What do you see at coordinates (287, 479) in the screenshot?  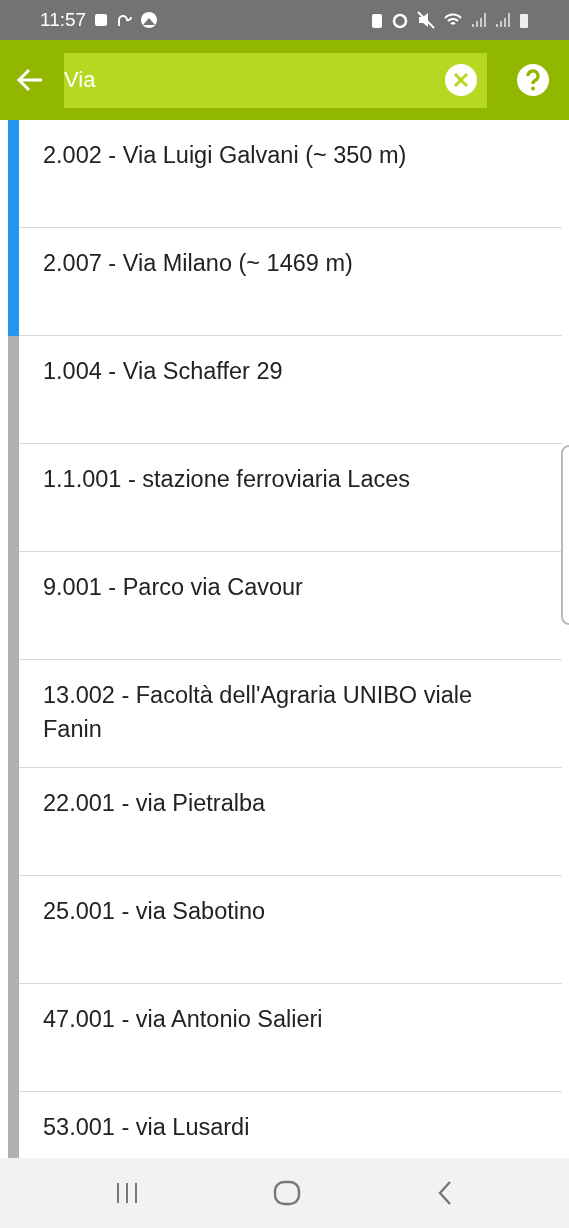 I see `result-item: 1.1.001 - stazione ferroviaria Laces` at bounding box center [287, 479].